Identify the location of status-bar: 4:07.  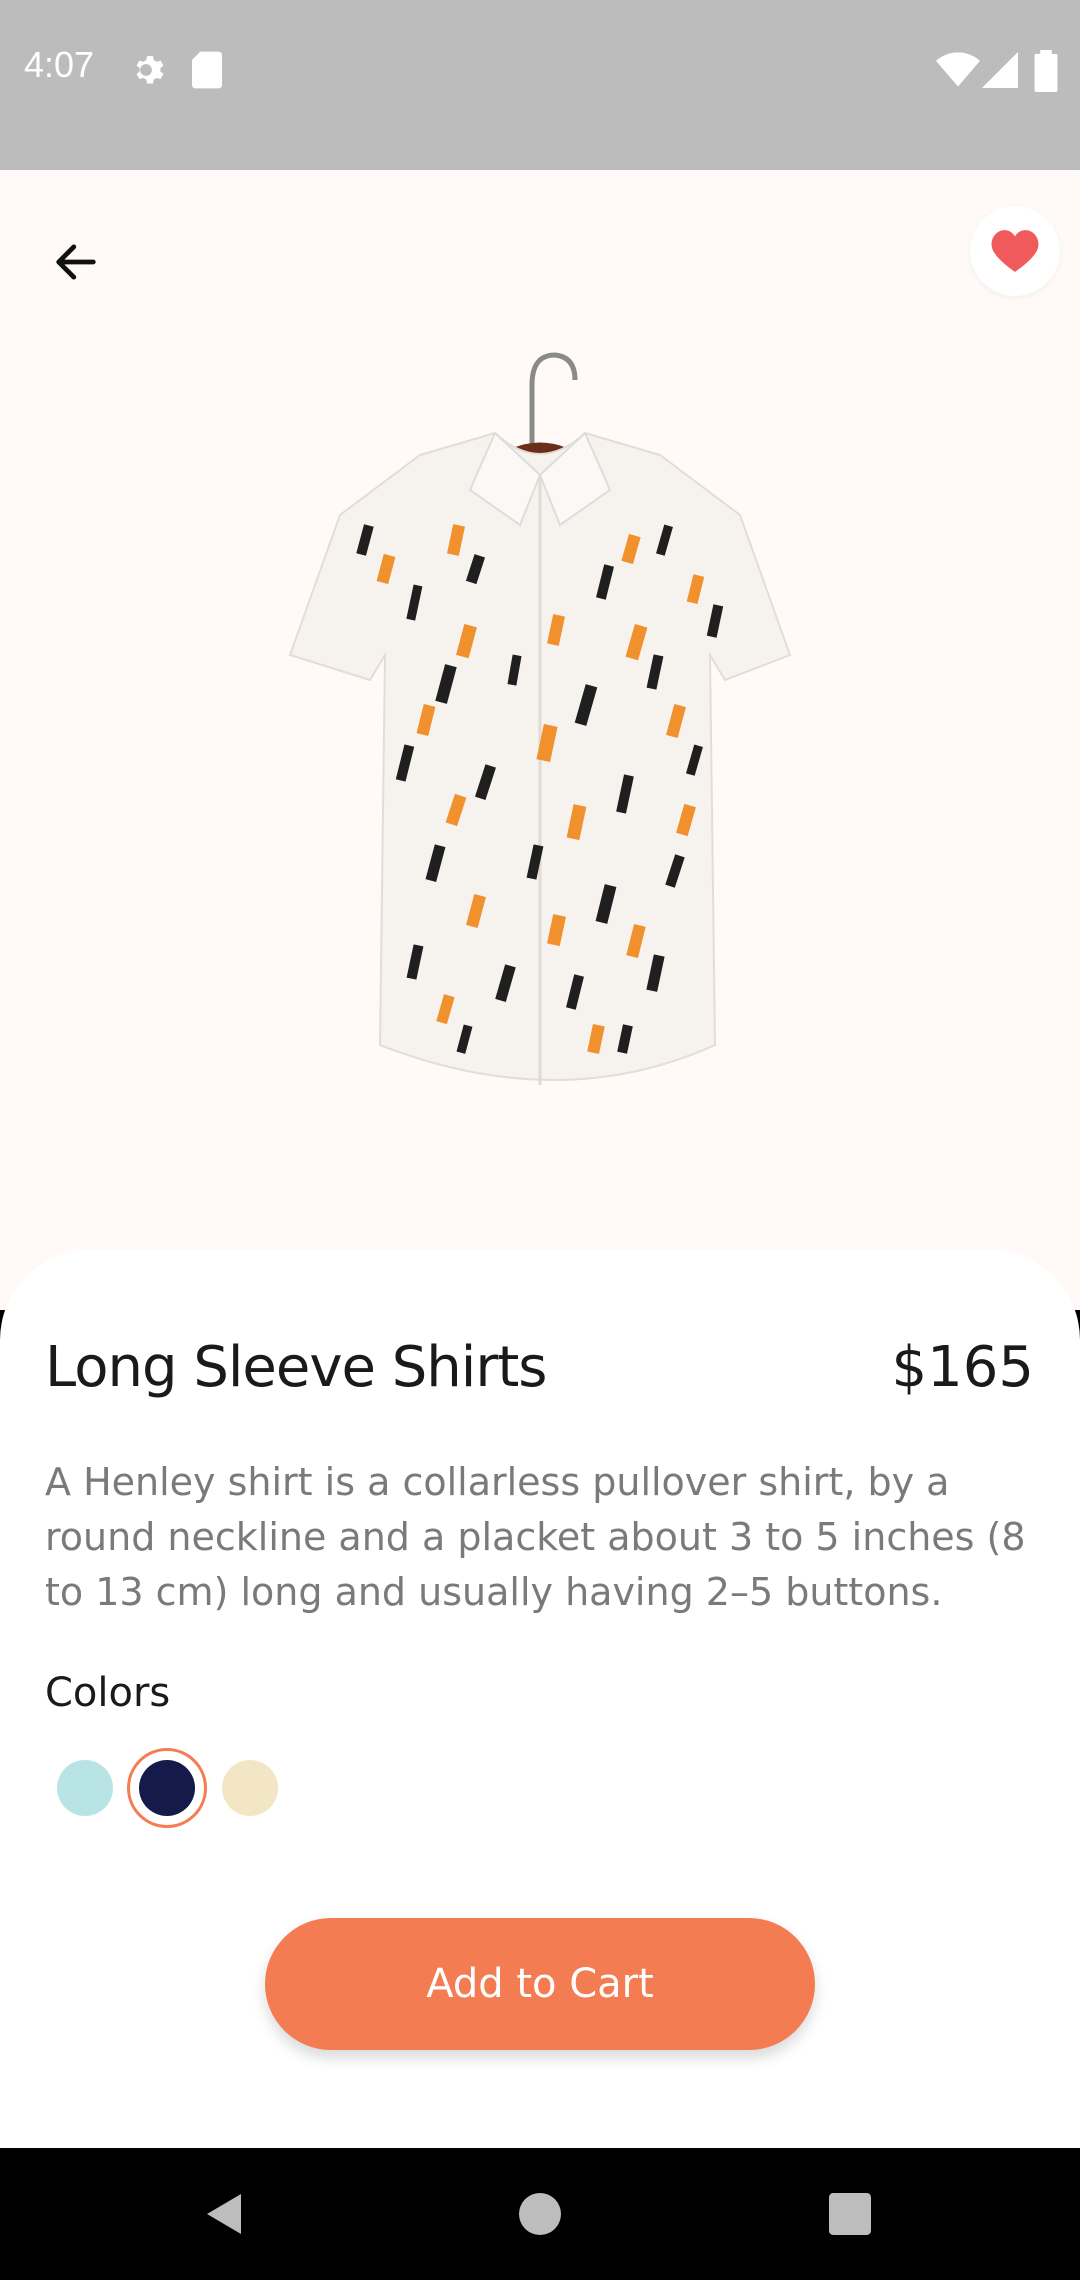
(540, 85).